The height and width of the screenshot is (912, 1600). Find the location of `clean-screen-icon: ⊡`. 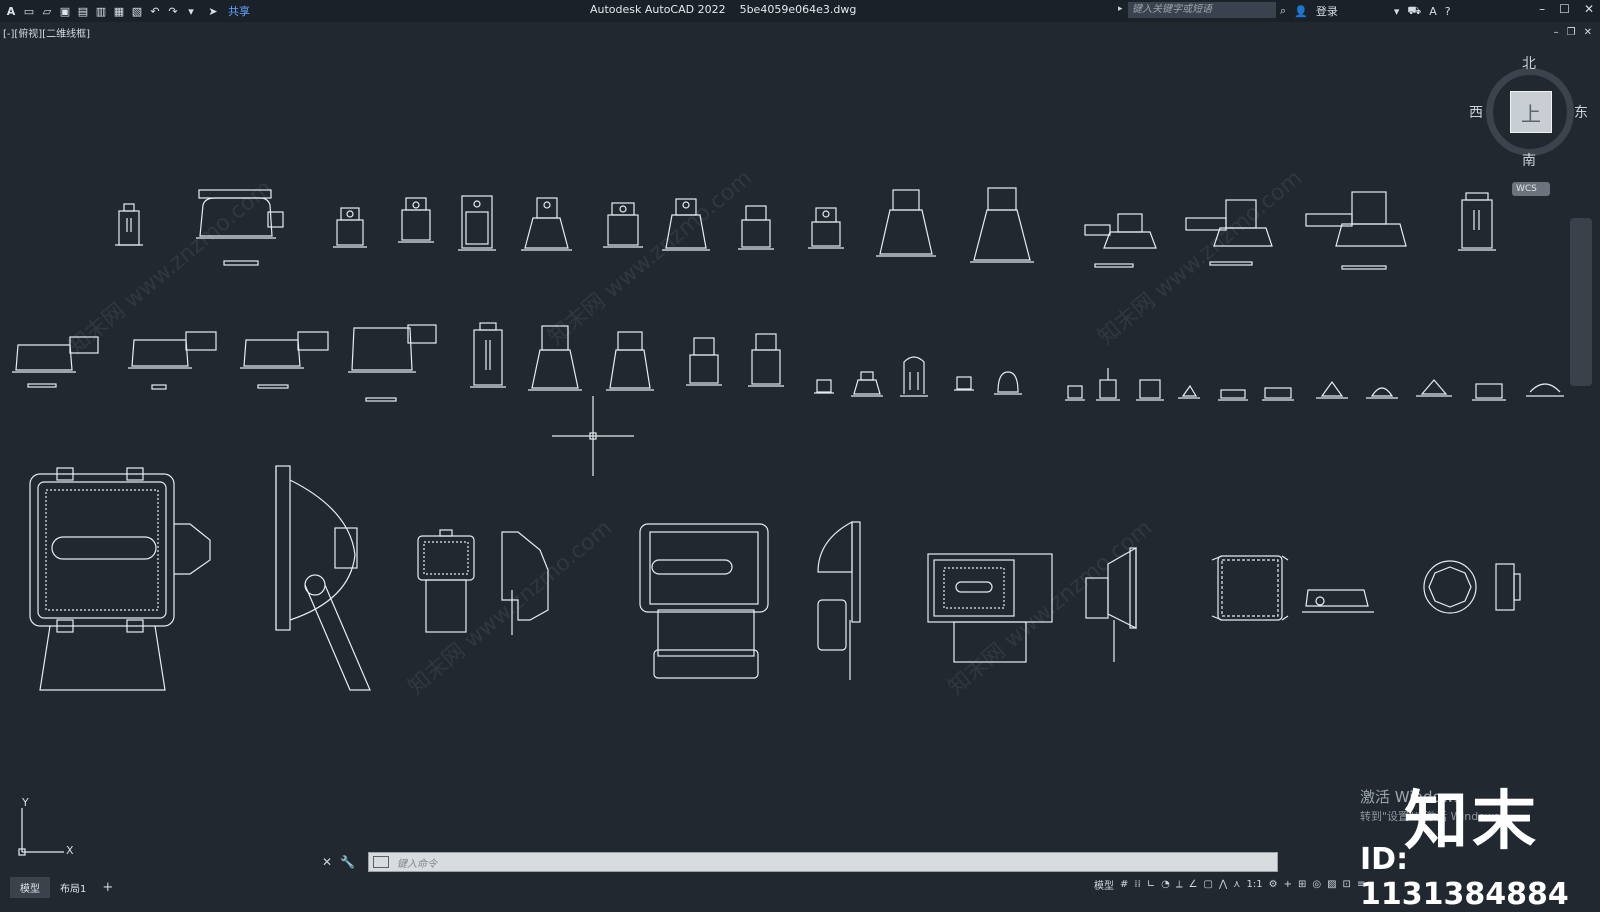

clean-screen-icon: ⊡ is located at coordinates (1347, 884).